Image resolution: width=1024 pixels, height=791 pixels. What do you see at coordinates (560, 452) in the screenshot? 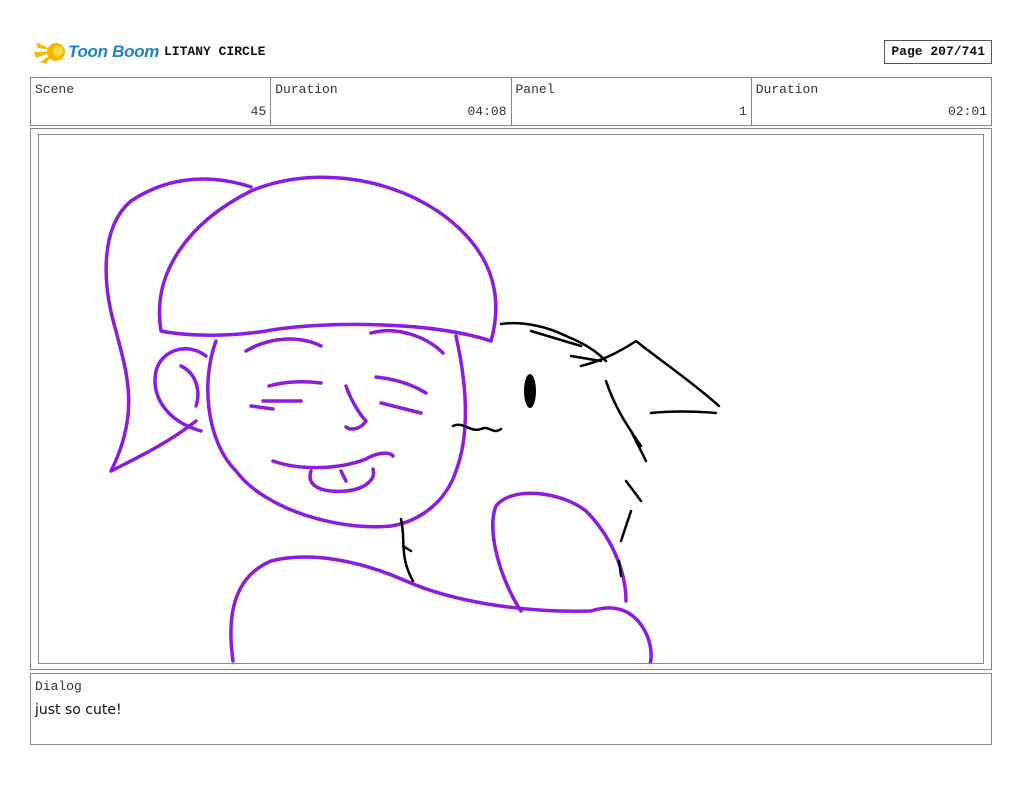
I see `cat-sketch` at bounding box center [560, 452].